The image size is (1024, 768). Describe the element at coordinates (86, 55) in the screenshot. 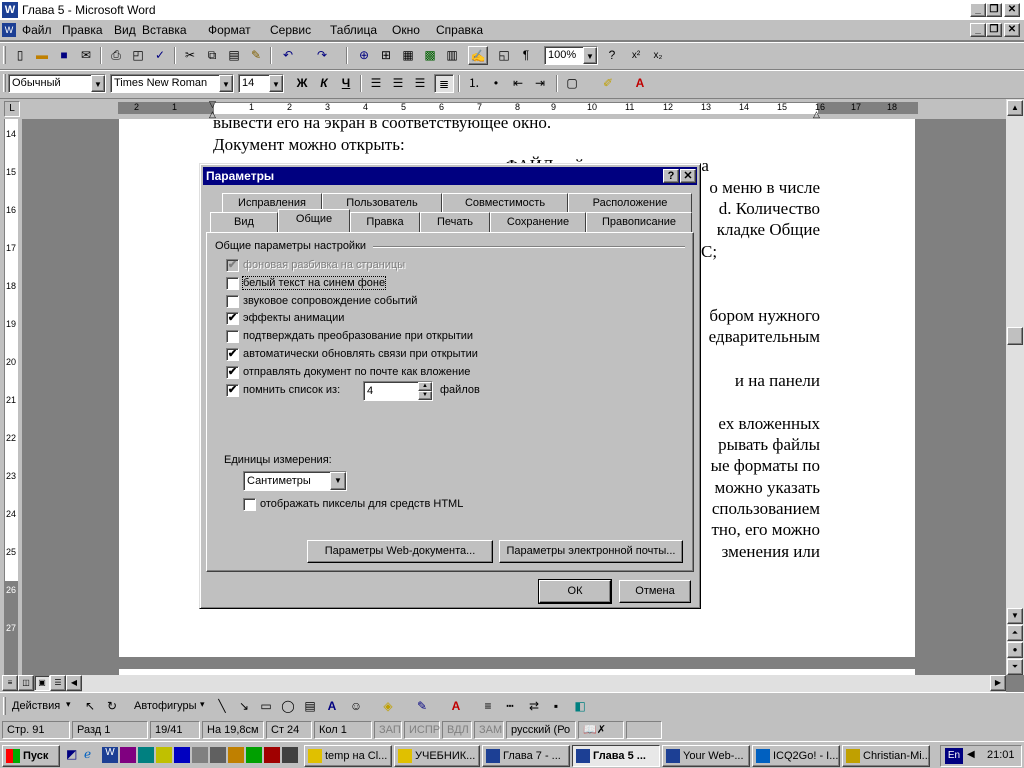

I see `email-icon: ✉` at that location.